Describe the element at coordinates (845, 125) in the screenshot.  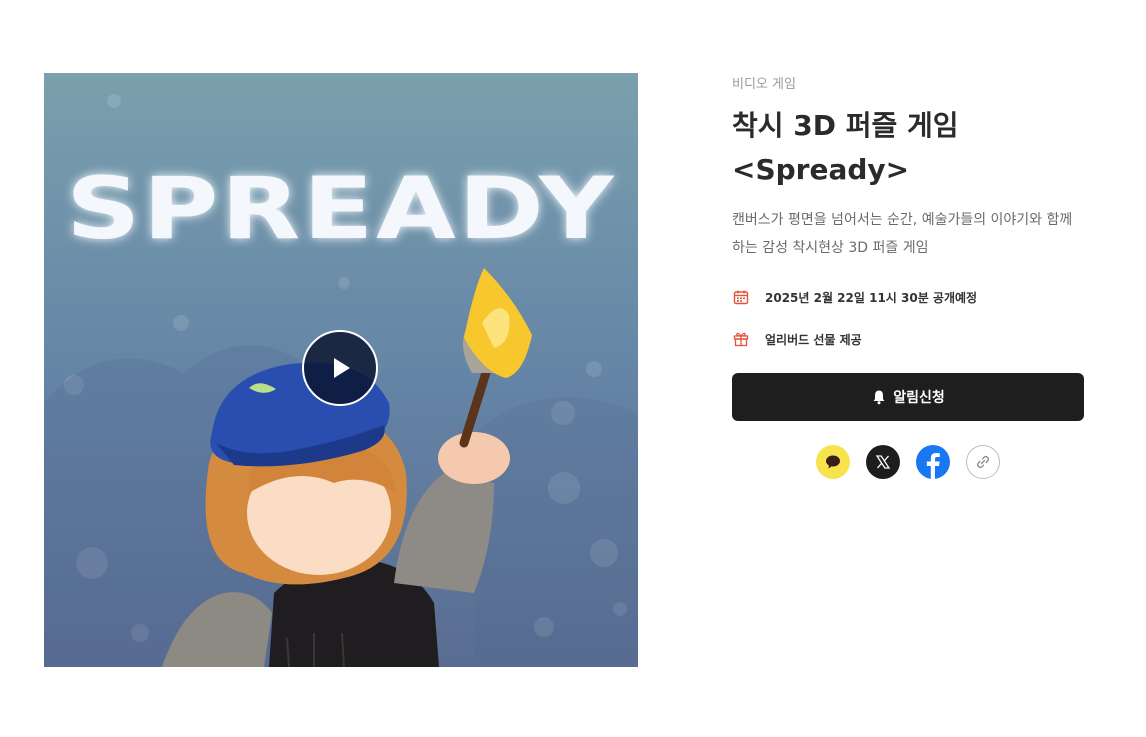
I see `title-line-1: 착시 3D 퍼즐 게임` at that location.